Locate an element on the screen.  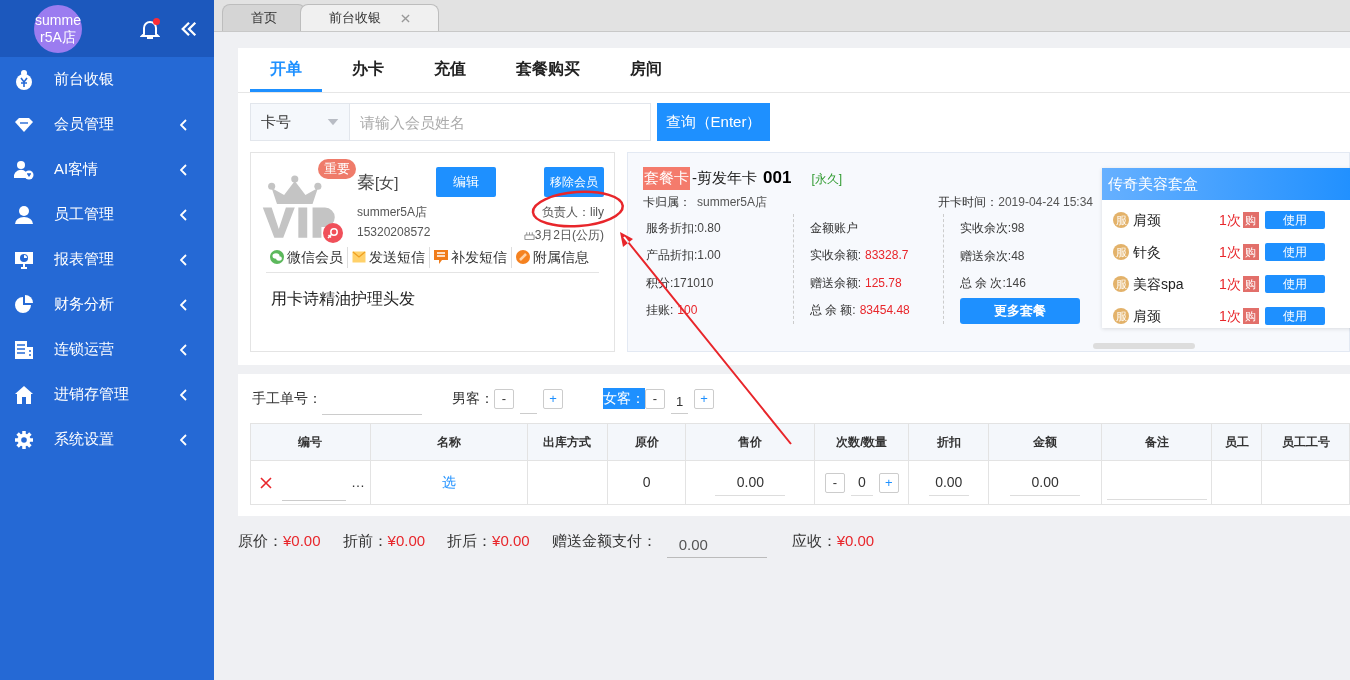
member-action-link: 发送短信 is located at coordinates (388, 257).